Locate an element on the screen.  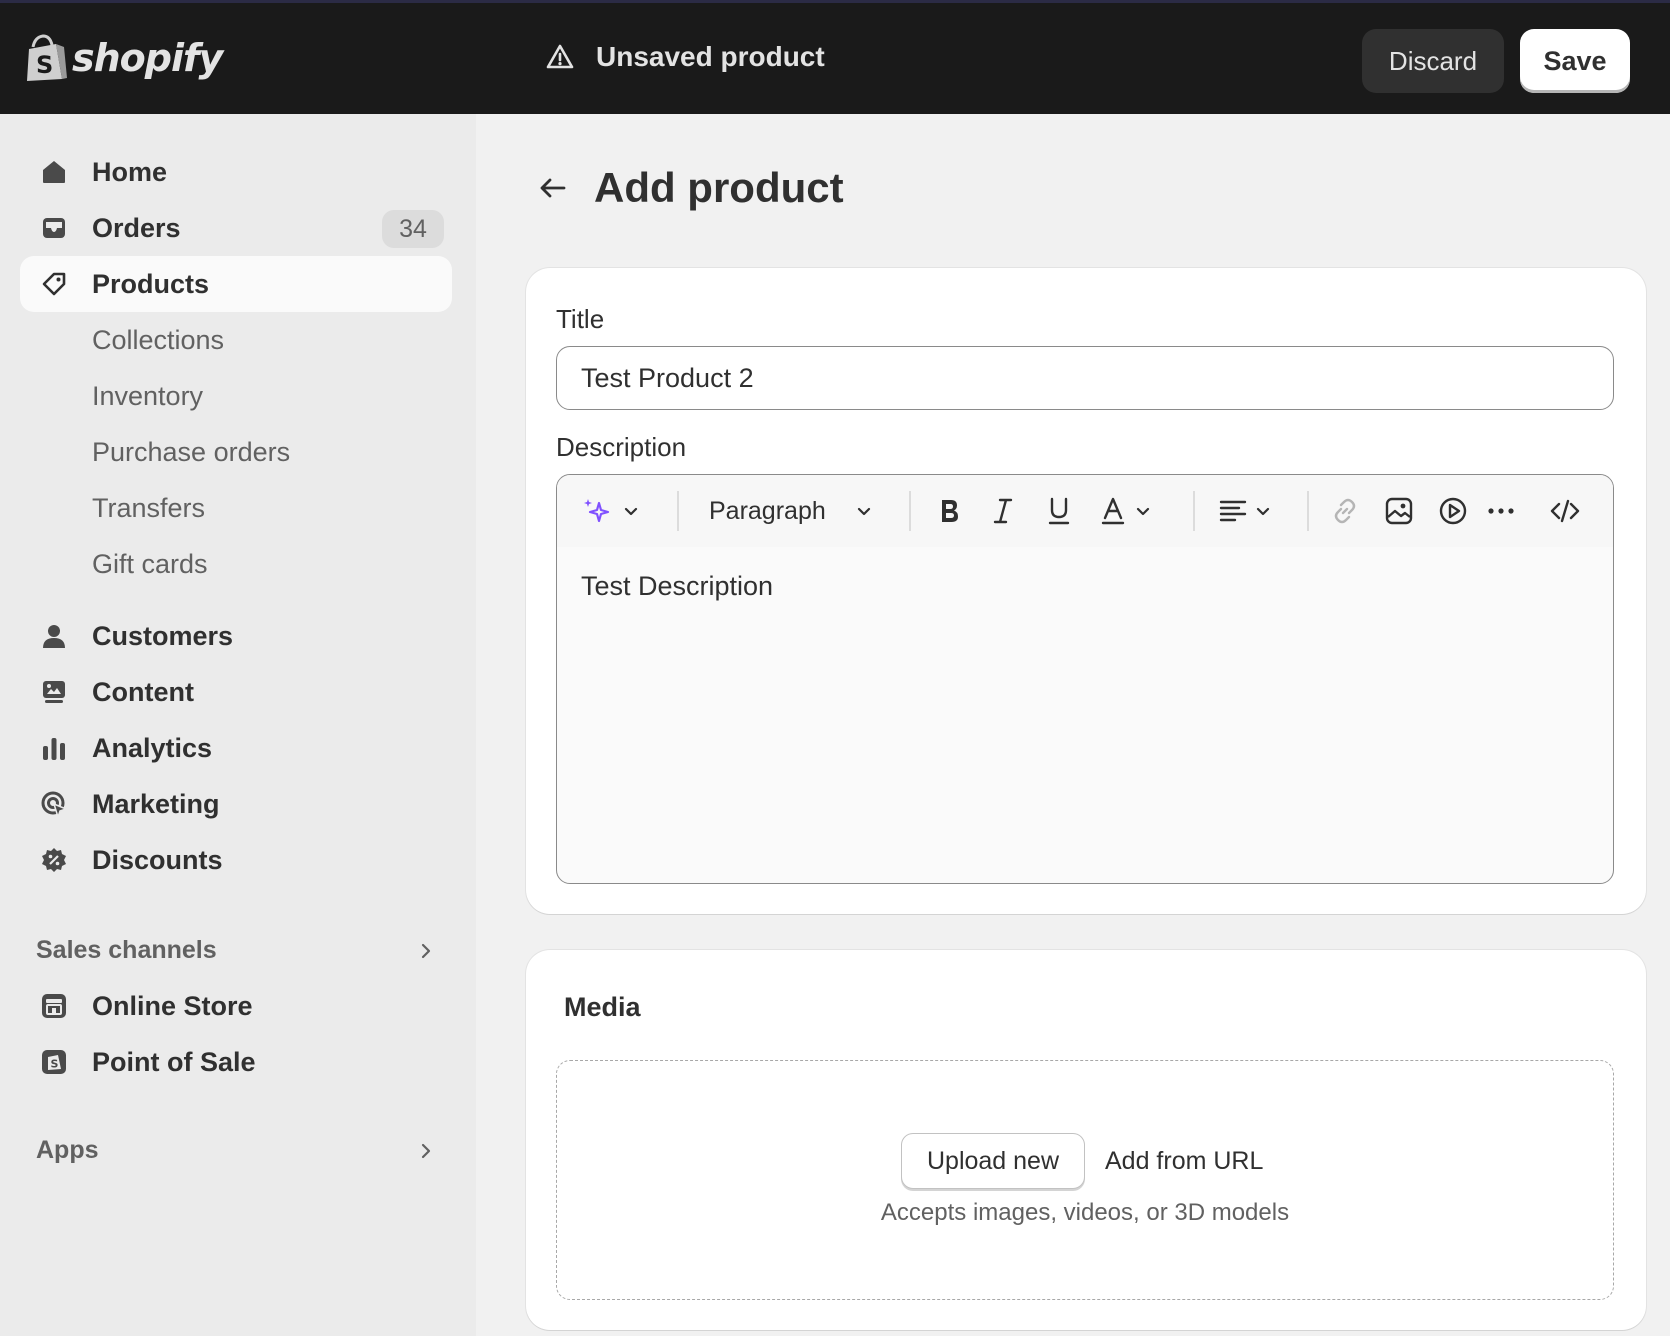
pos-icon: S is located at coordinates (54, 1062).